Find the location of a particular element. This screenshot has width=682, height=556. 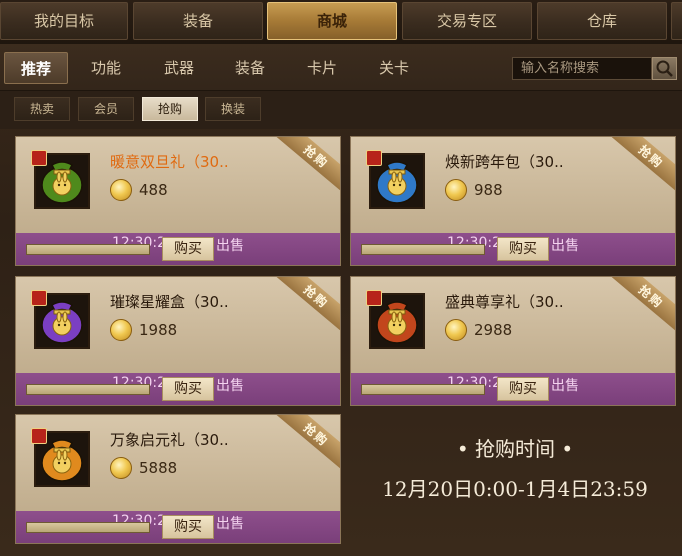

product-name: 璀璨星耀盒（30.. is located at coordinates (169, 302).